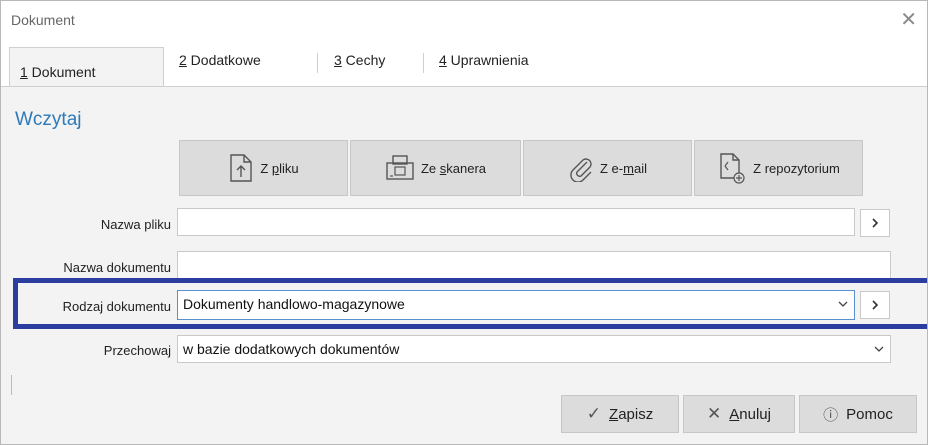 The height and width of the screenshot is (445, 928). I want to click on file-name-label: Nazwa pliku, so click(135, 224).